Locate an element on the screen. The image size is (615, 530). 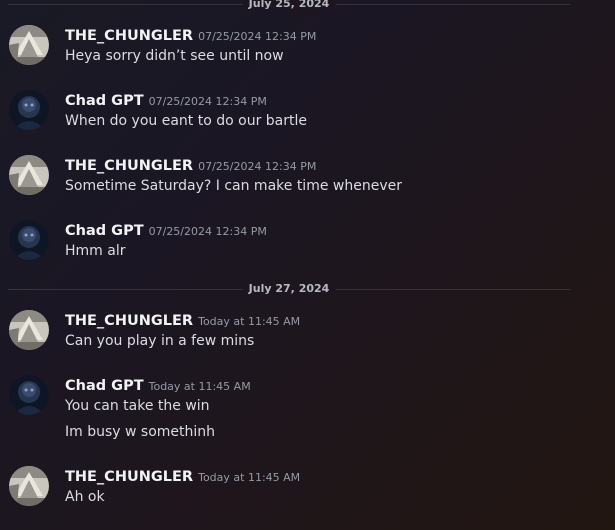
date-divider-label: July 25, 2024 is located at coordinates (289, 5).